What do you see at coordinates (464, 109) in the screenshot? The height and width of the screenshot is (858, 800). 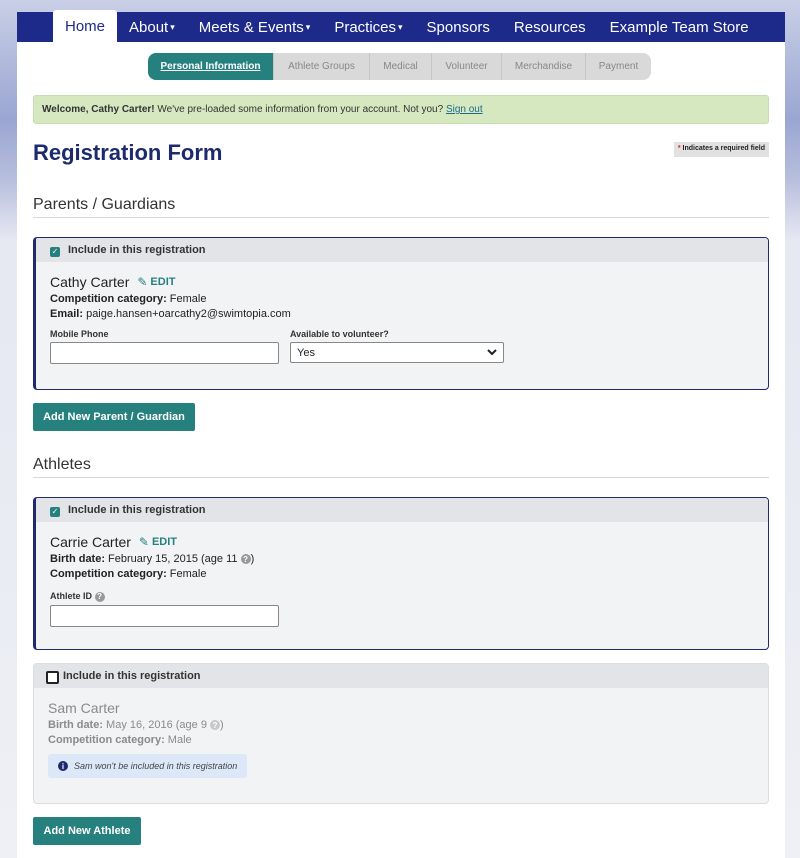 I see `sign-out-link: Sign out` at bounding box center [464, 109].